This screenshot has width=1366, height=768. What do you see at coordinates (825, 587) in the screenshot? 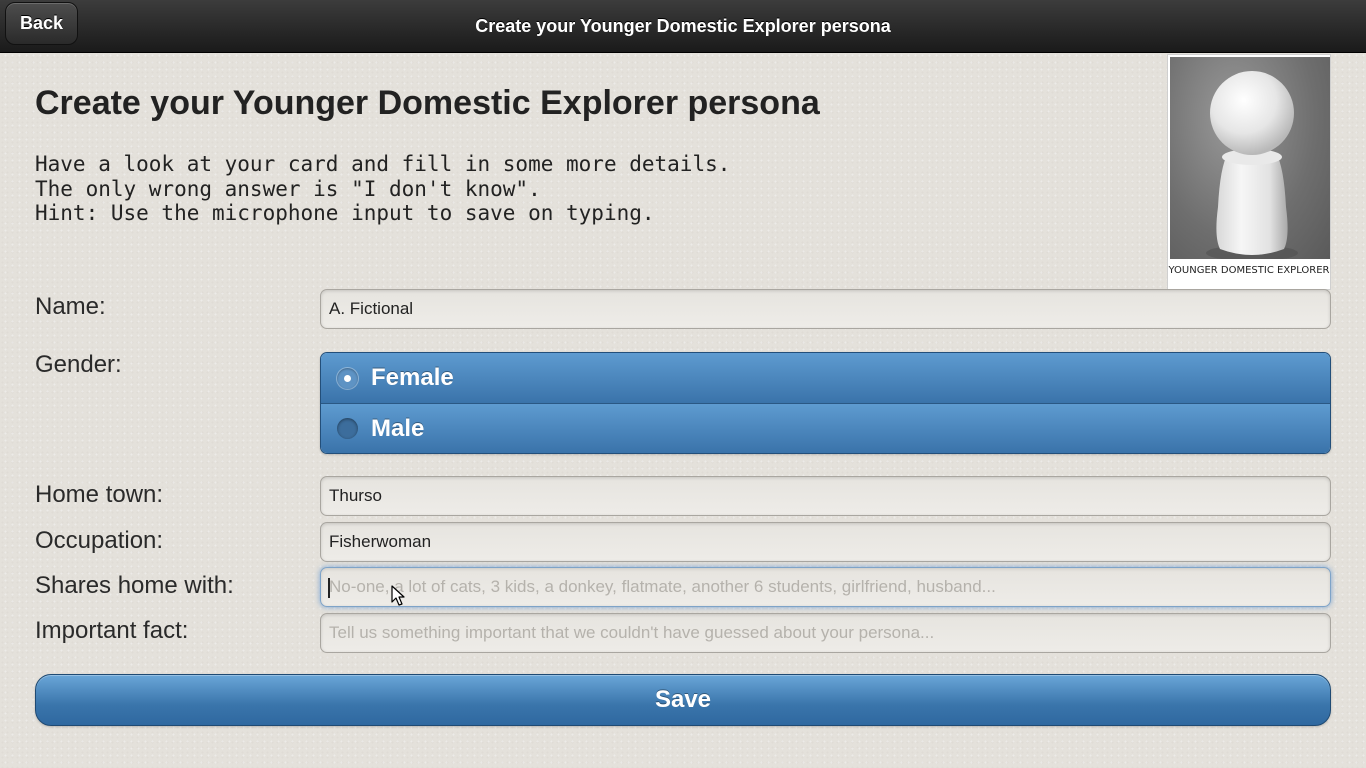
I see `shares-home-field` at bounding box center [825, 587].